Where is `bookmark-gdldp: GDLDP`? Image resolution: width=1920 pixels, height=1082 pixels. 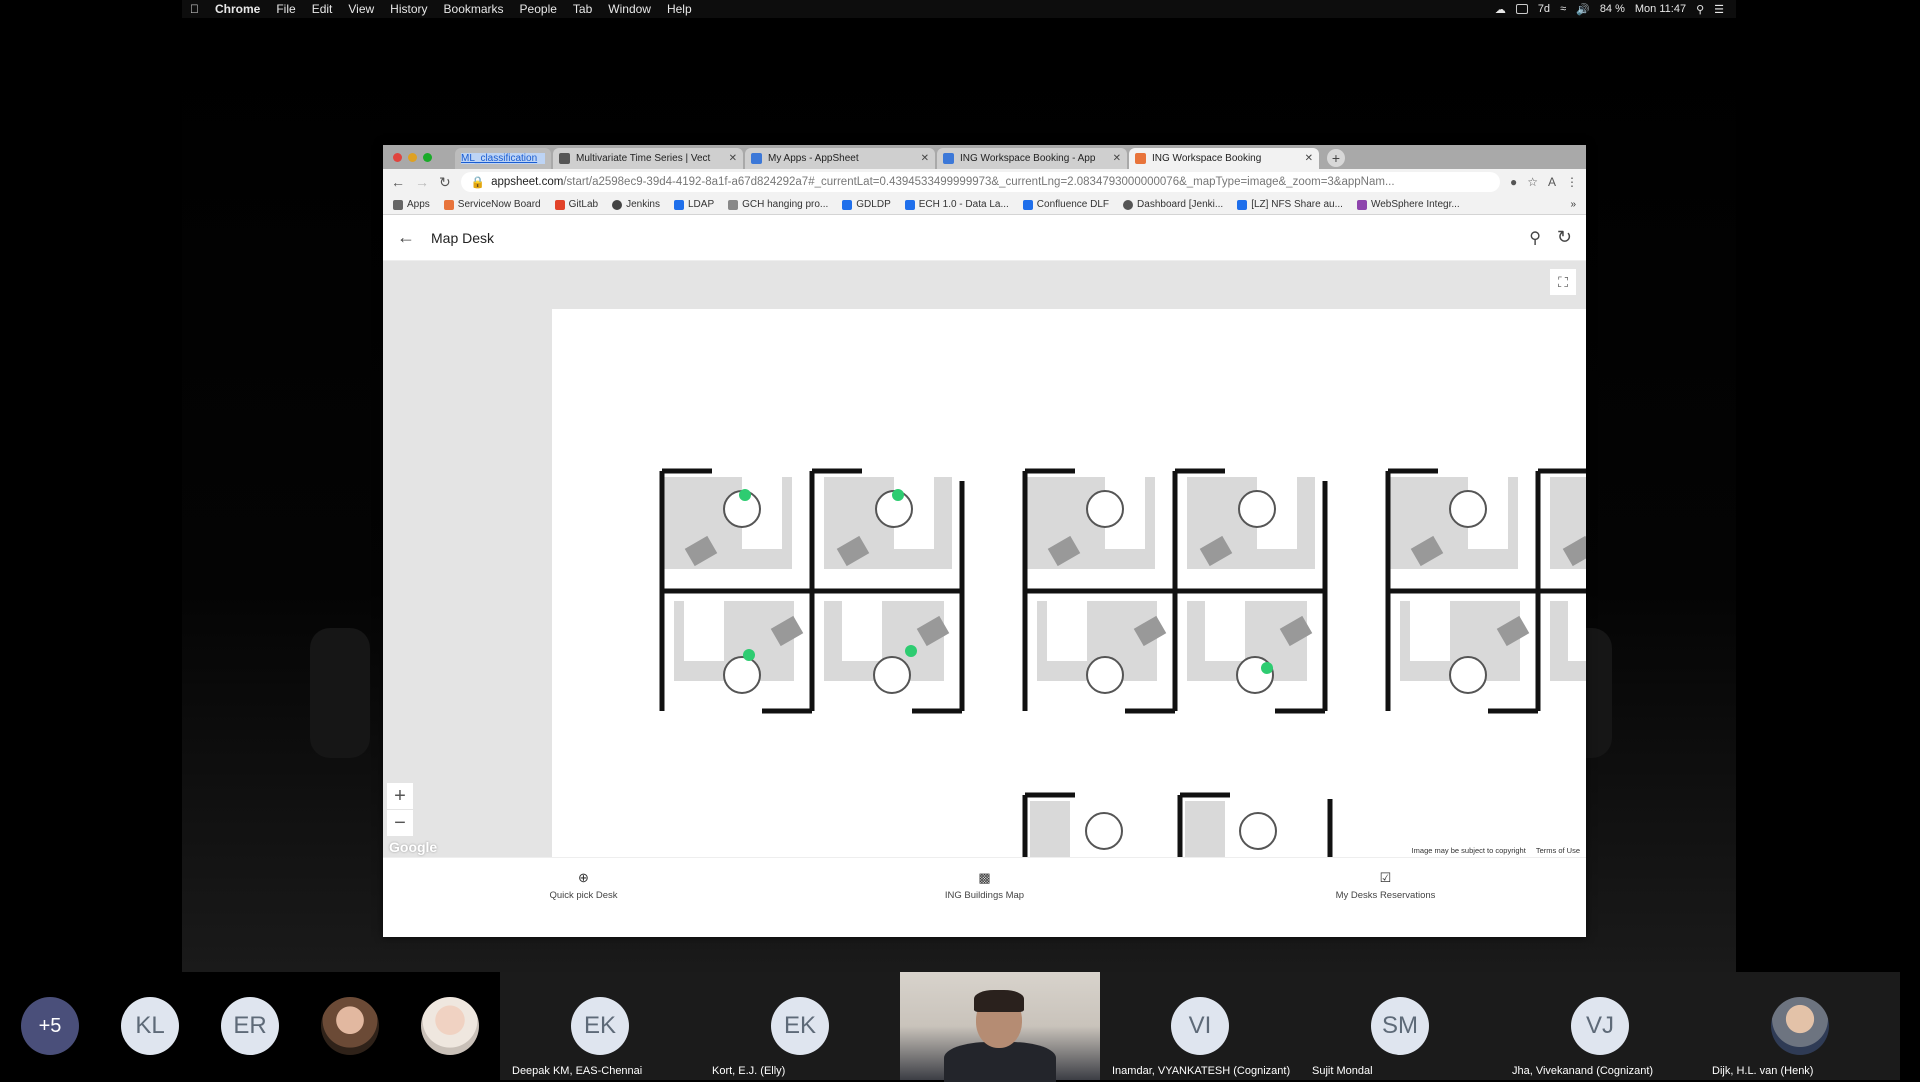
bookmark-gdldp: GDLDP is located at coordinates (866, 204).